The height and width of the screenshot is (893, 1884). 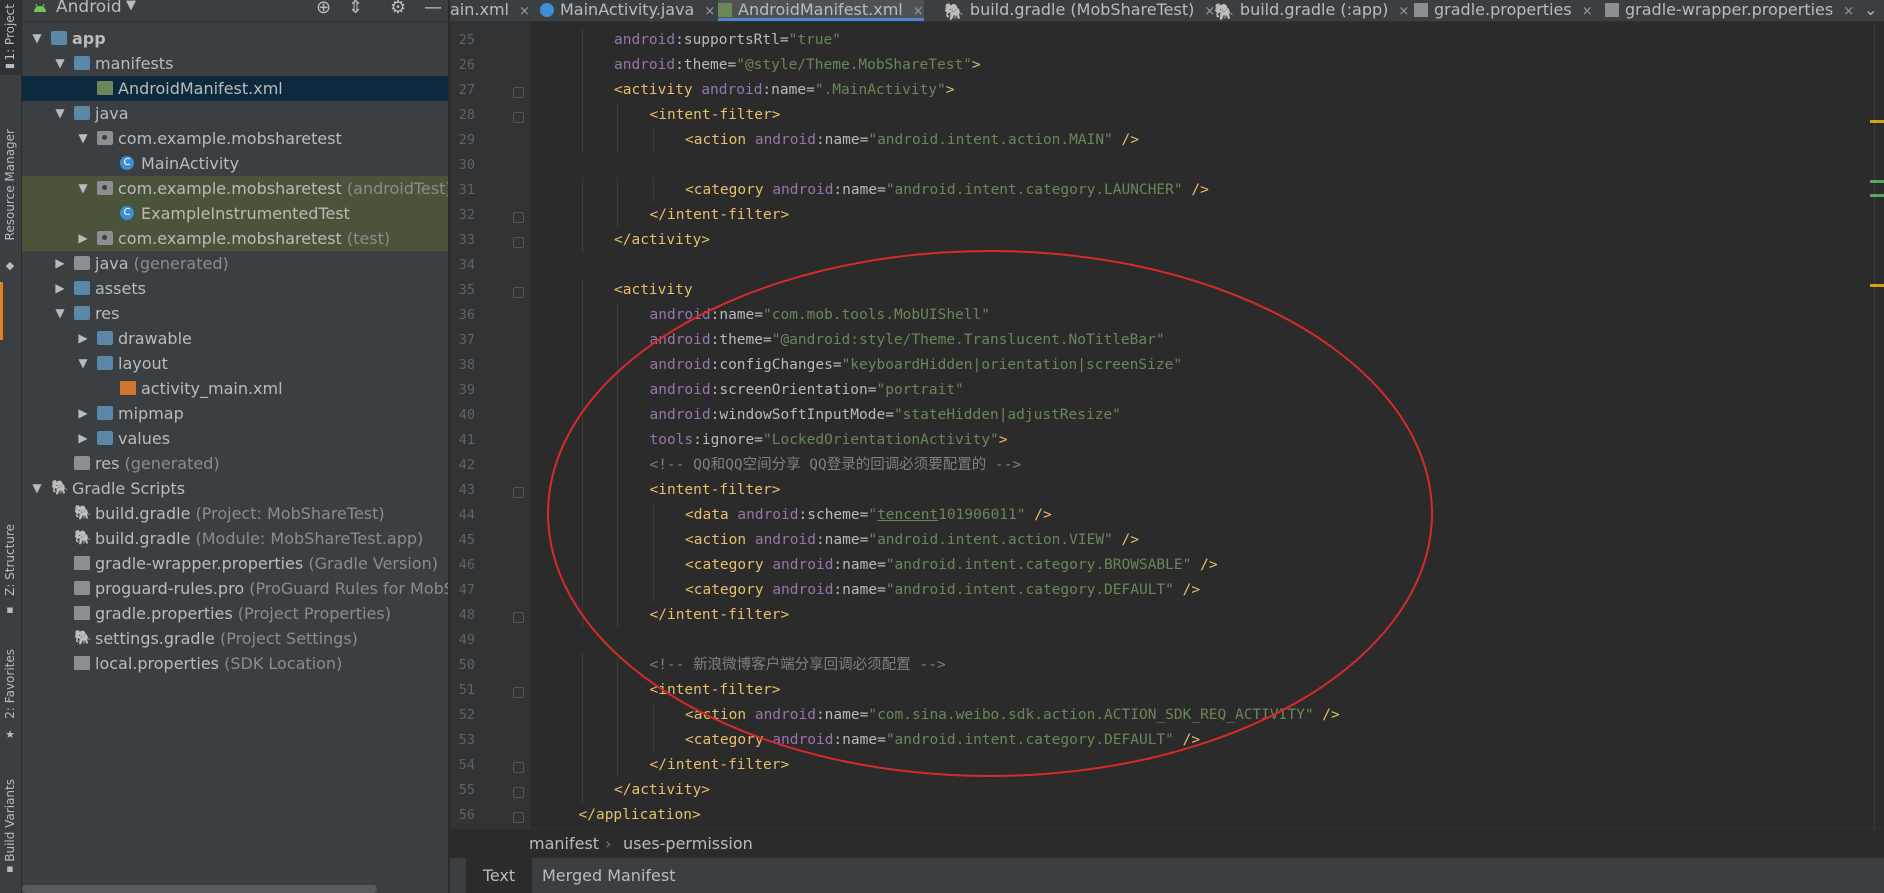 I want to click on breadcrumb-manifest: manifest, so click(x=564, y=843).